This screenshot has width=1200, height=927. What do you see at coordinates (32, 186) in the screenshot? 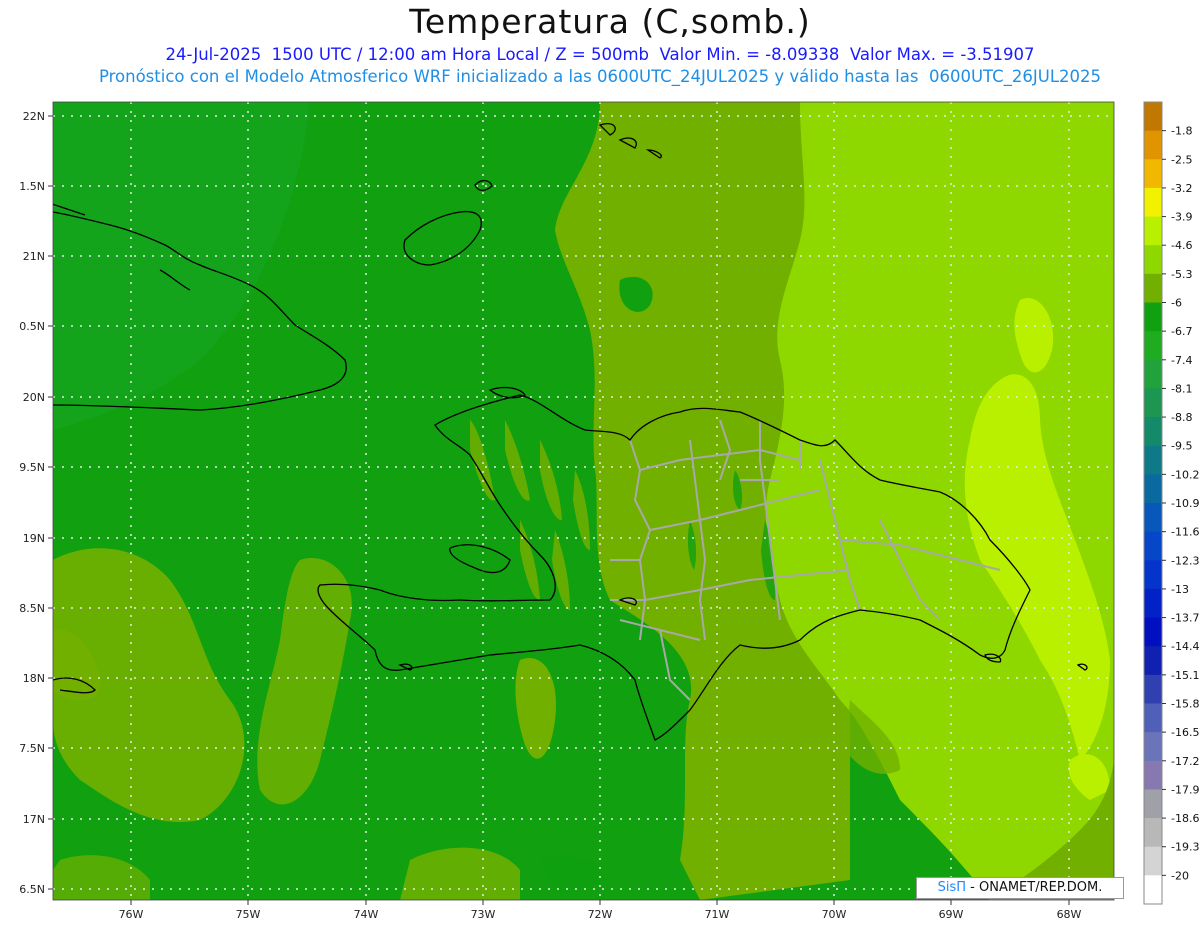
I see `lat-label: 1.5N` at bounding box center [32, 186].